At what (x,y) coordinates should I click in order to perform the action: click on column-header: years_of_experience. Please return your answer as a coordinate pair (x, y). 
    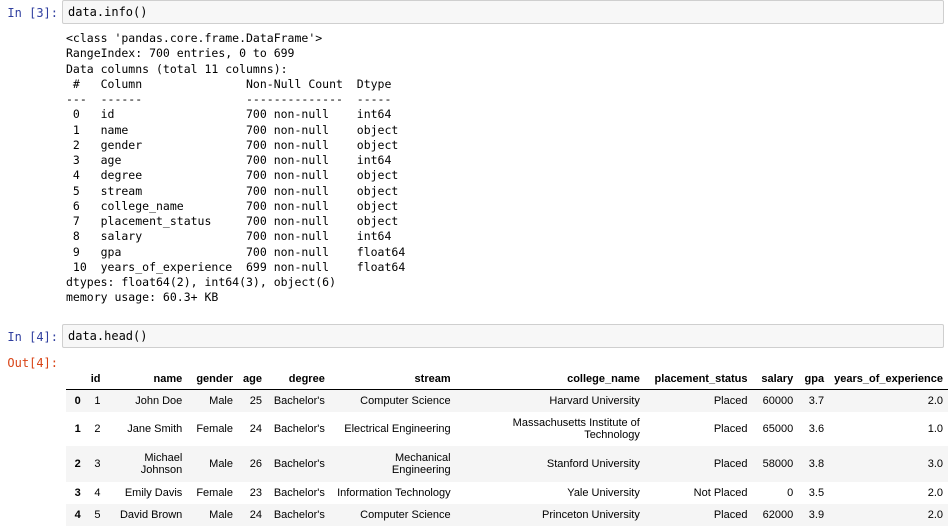
    Looking at the image, I should click on (888, 379).